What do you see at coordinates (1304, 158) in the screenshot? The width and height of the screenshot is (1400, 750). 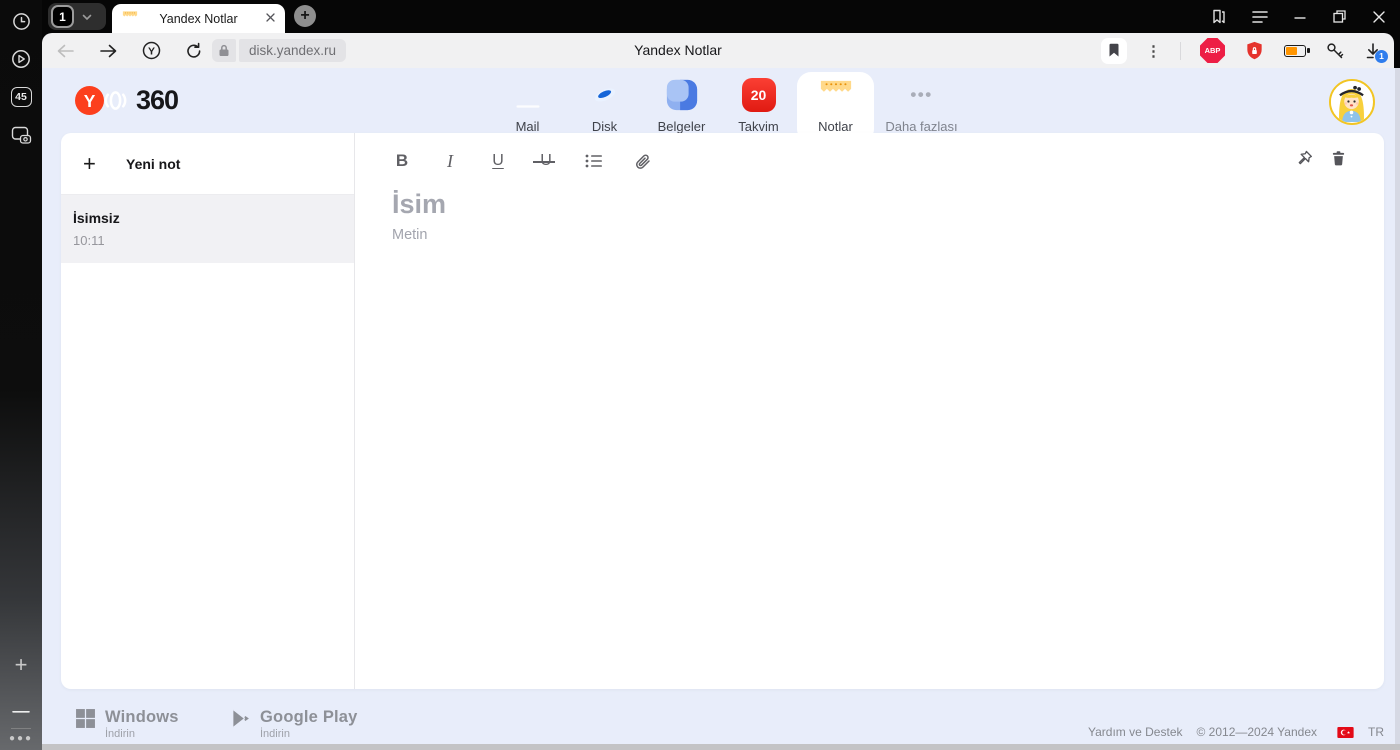 I see `pin-button` at bounding box center [1304, 158].